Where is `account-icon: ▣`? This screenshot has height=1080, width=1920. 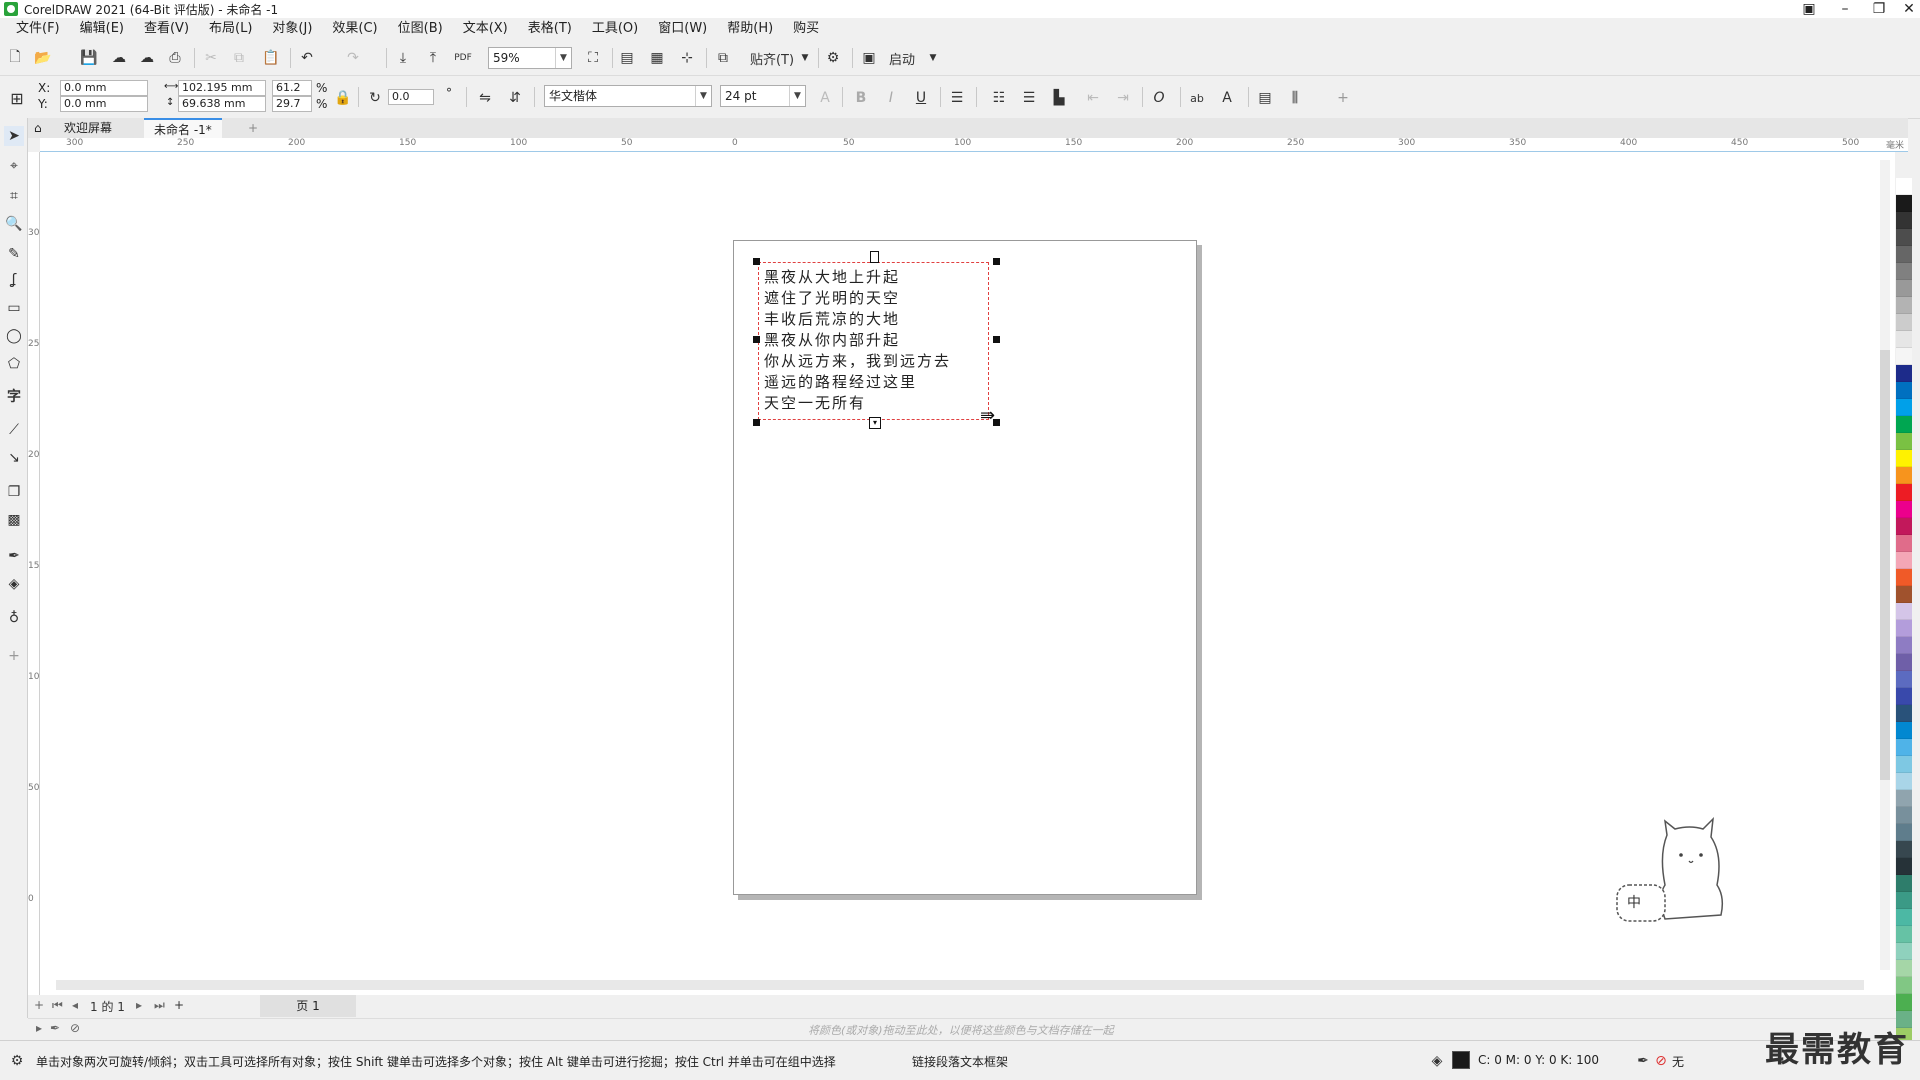 account-icon: ▣ is located at coordinates (1809, 9).